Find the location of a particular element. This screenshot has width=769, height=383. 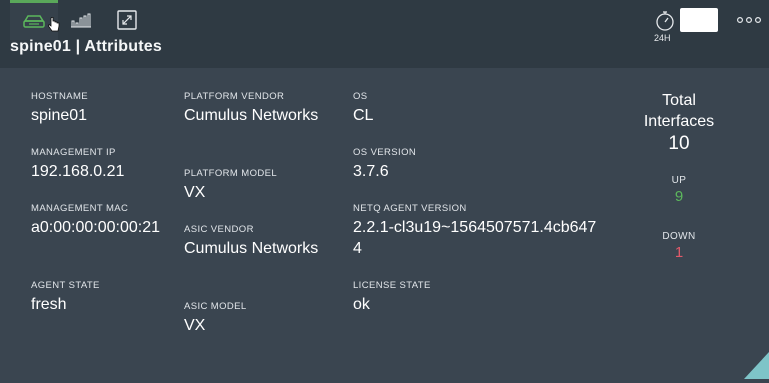

agent-state-value: fresh is located at coordinates (49, 304).